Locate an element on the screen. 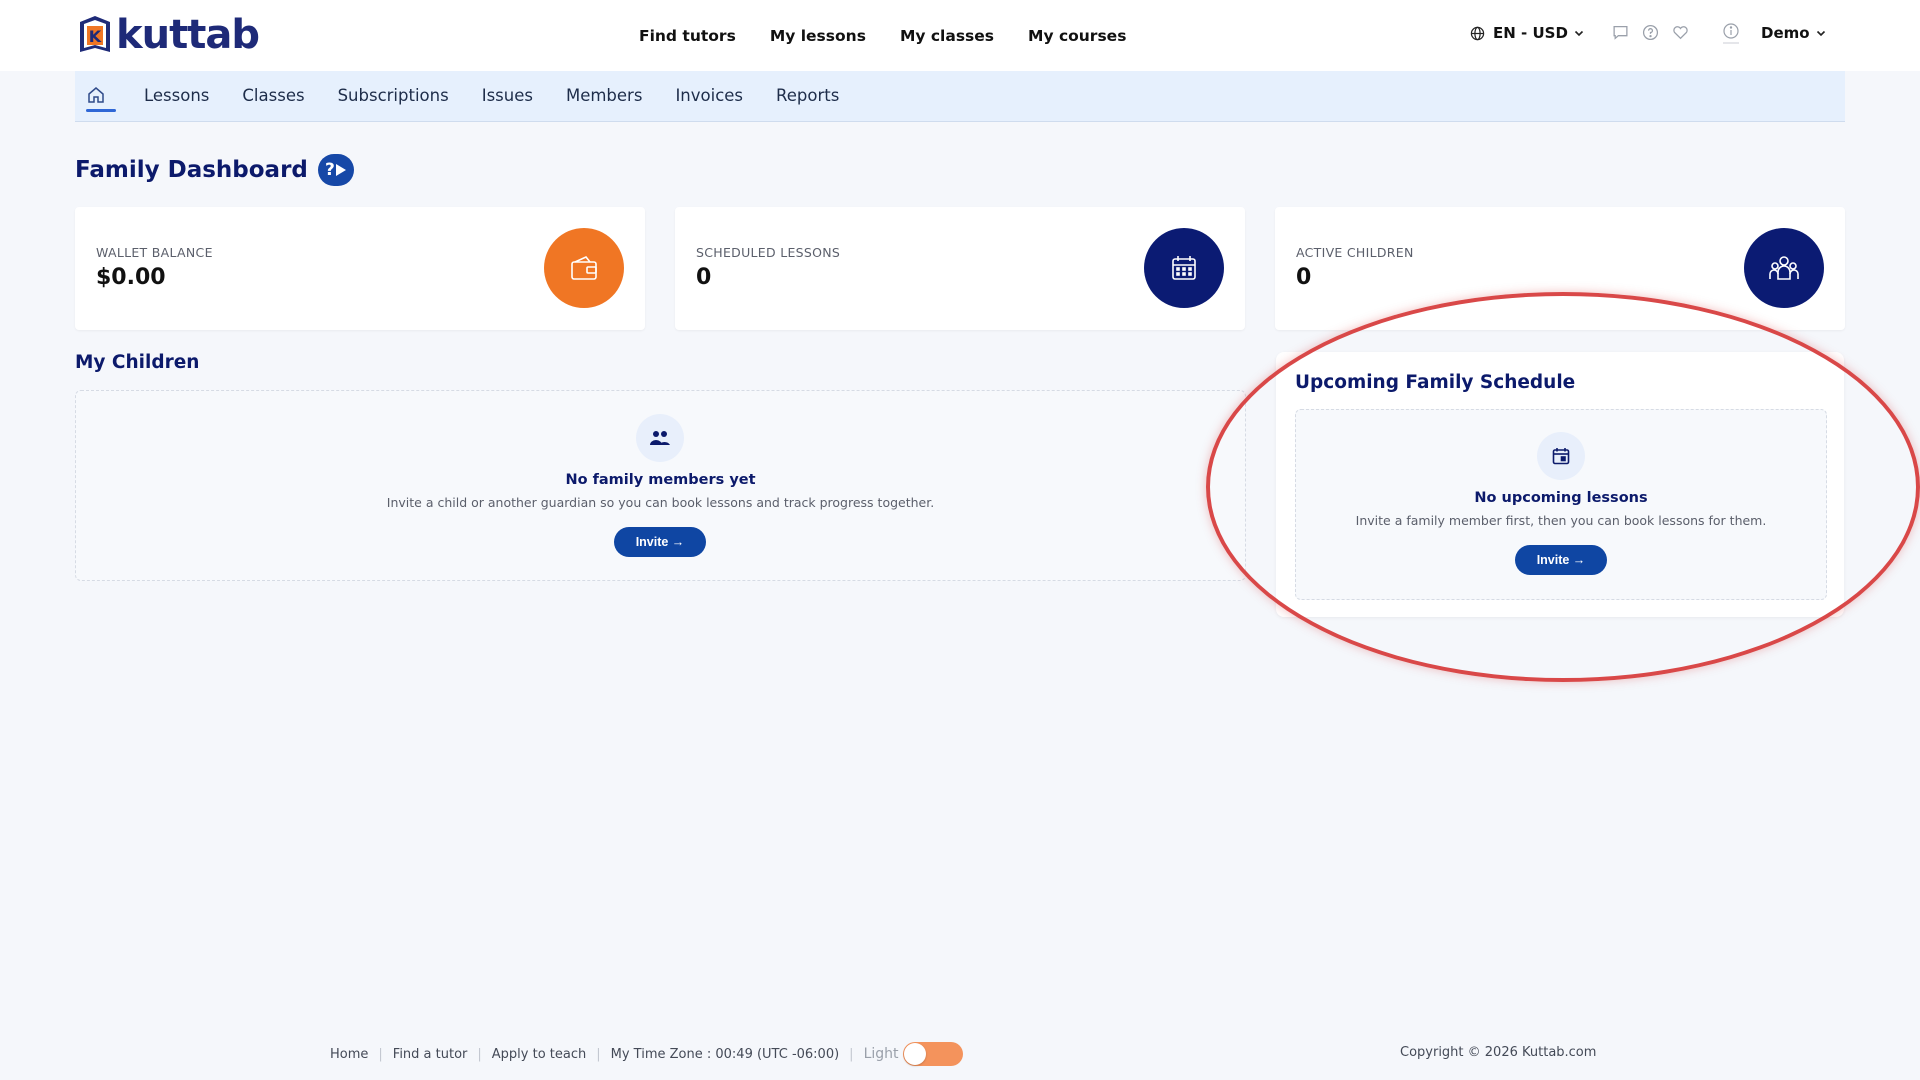 The width and height of the screenshot is (1920, 1080). language-currency-selector: EN - USD is located at coordinates (1531, 33).